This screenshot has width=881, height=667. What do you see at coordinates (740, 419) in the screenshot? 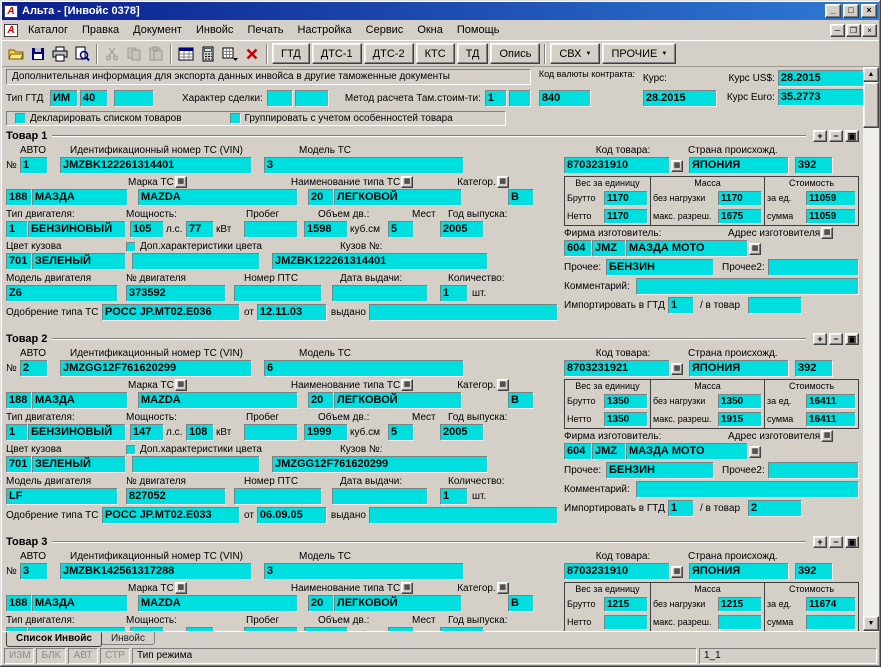
I see `mass-max-field: 1915` at bounding box center [740, 419].